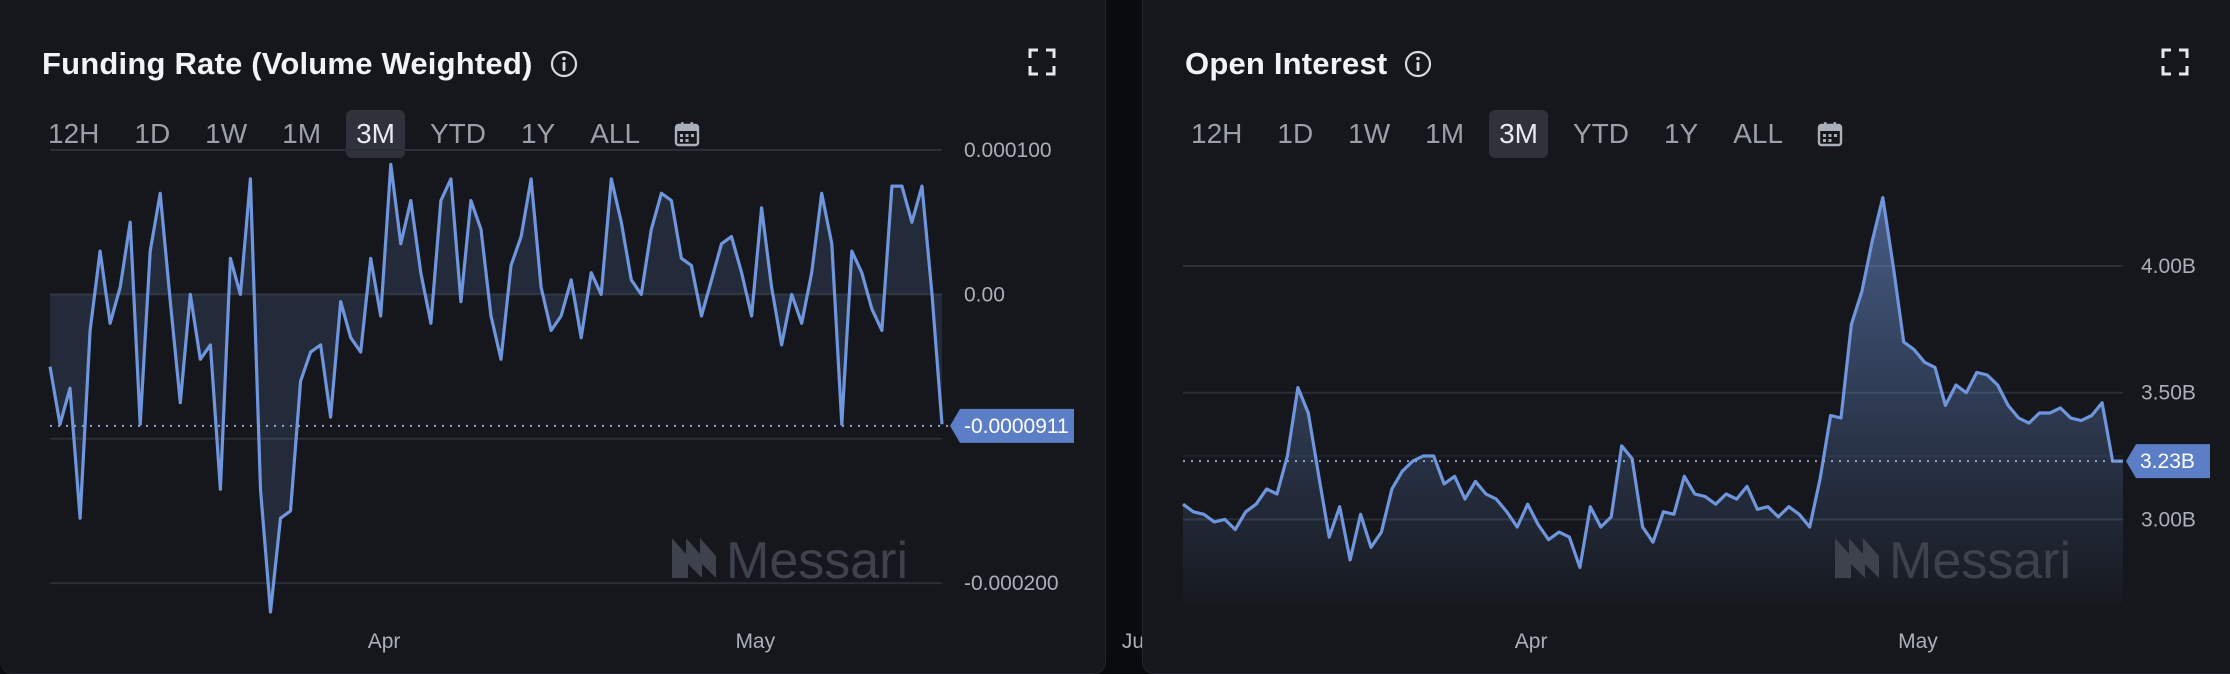  What do you see at coordinates (2168, 393) in the screenshot?
I see `y-tick-label: 3.50B` at bounding box center [2168, 393].